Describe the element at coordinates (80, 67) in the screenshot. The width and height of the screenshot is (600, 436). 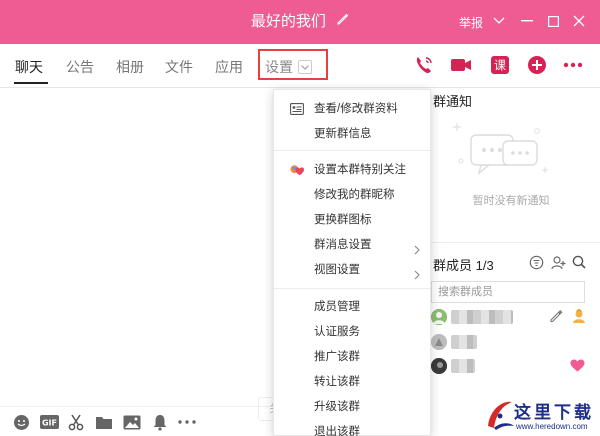
I see `tab-announcement: 公告` at that location.